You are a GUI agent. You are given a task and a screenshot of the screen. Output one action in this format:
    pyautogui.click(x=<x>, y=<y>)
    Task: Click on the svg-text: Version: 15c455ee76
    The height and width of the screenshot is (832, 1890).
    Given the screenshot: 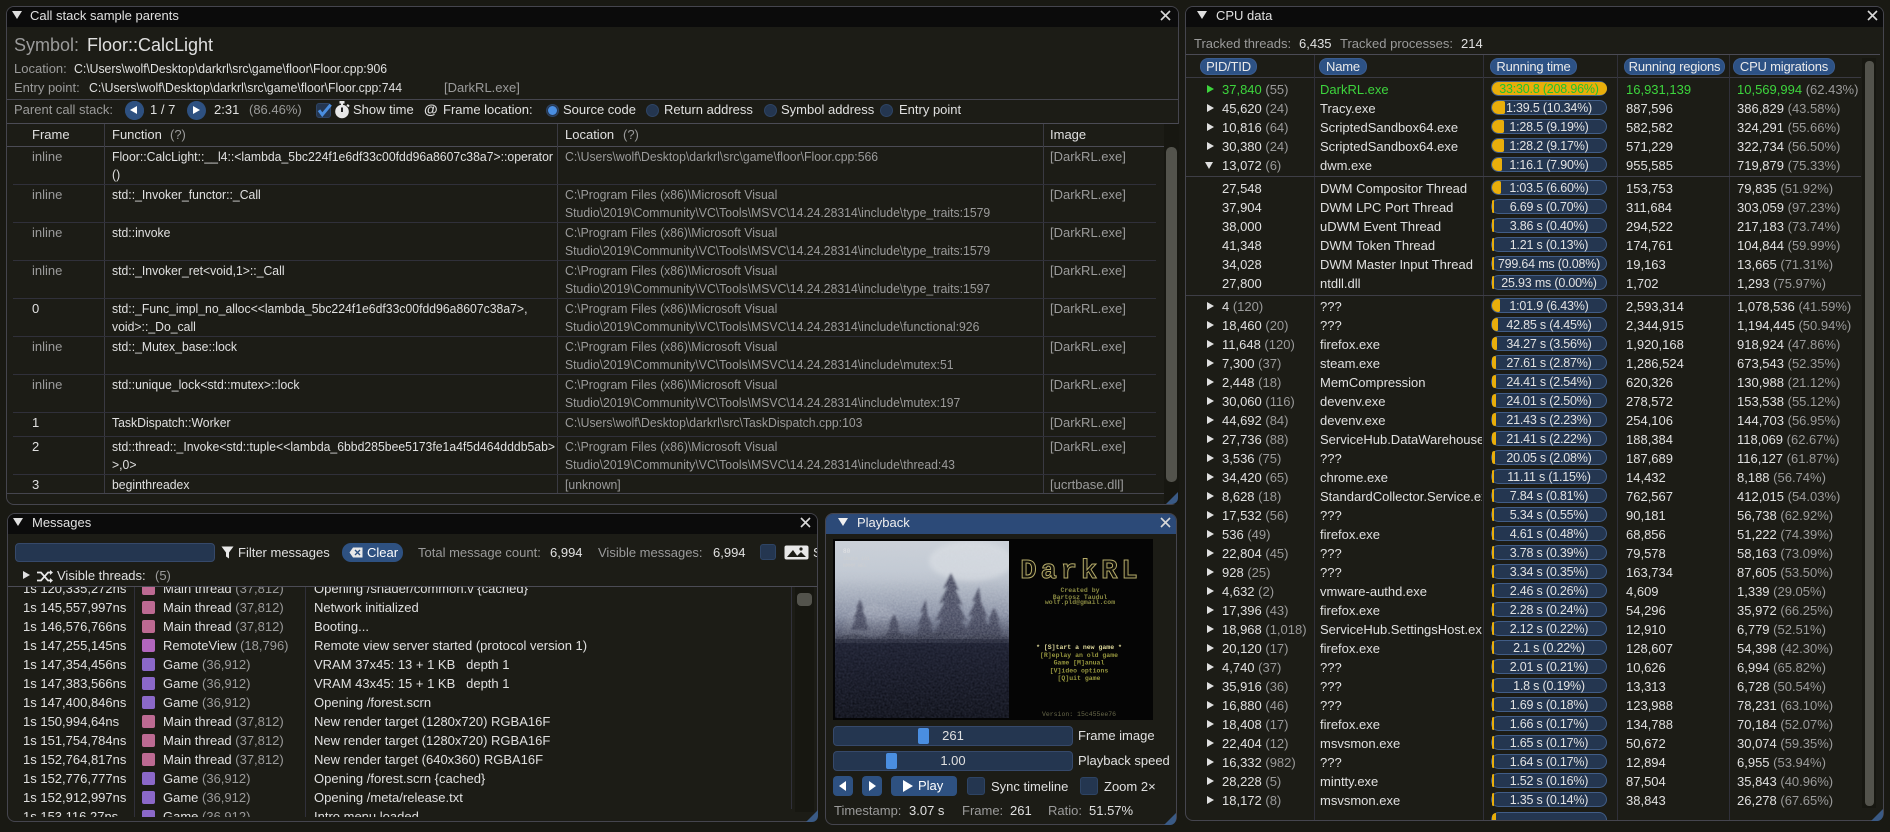 What is the action you would take?
    pyautogui.click(x=1079, y=714)
    